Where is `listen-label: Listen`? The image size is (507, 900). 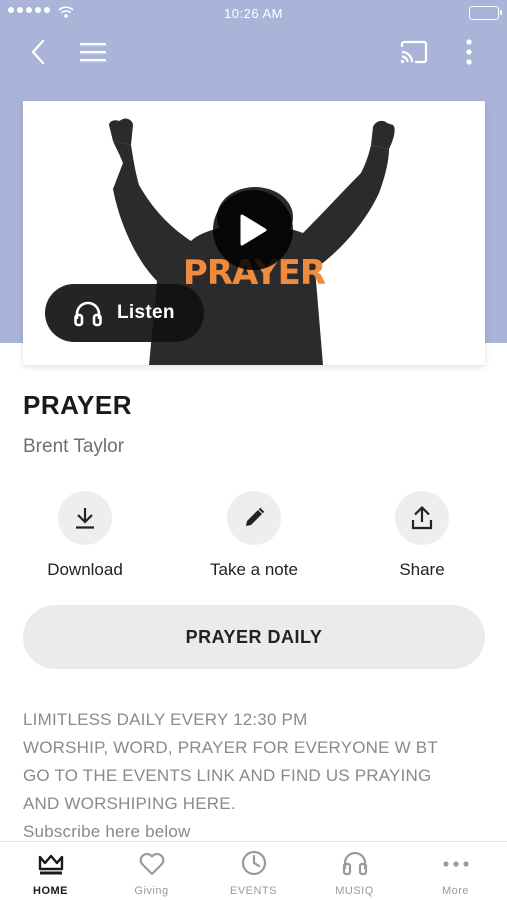 listen-label: Listen is located at coordinates (146, 312).